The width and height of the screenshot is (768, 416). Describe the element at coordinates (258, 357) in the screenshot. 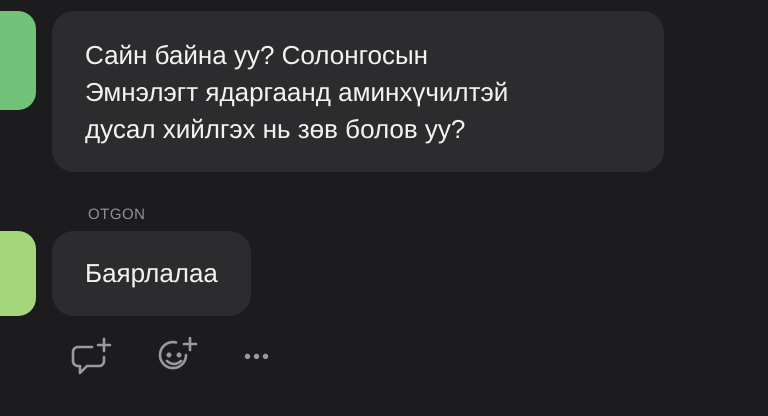

I see `more-button: •••` at that location.